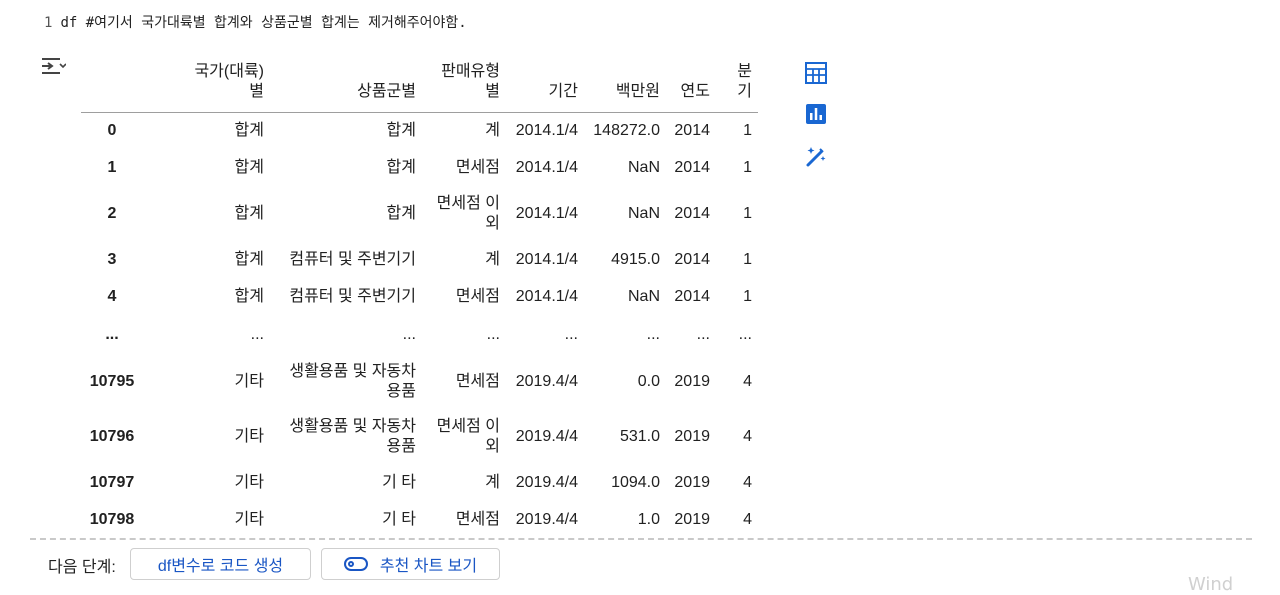 This screenshot has width=1280, height=595. I want to click on table-icon, so click(816, 73).